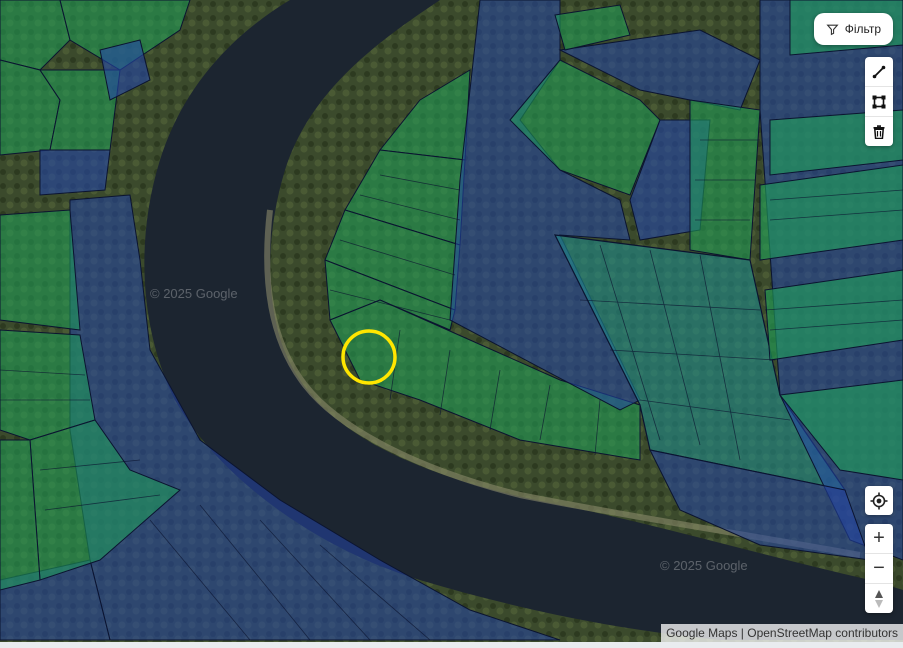  What do you see at coordinates (879, 539) in the screenshot?
I see `zoom-in-button: +` at bounding box center [879, 539].